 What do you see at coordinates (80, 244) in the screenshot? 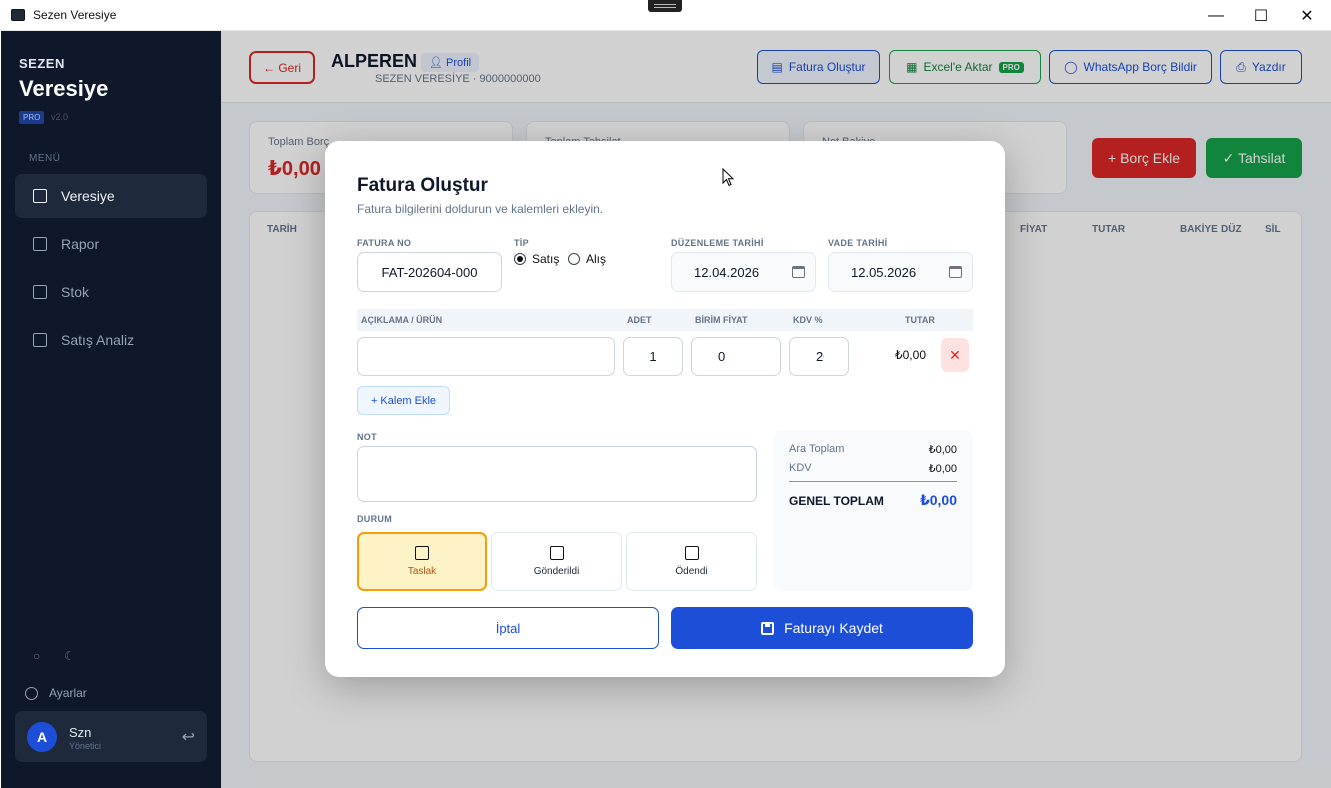
I see `sidebar-item-label: Rapor` at bounding box center [80, 244].